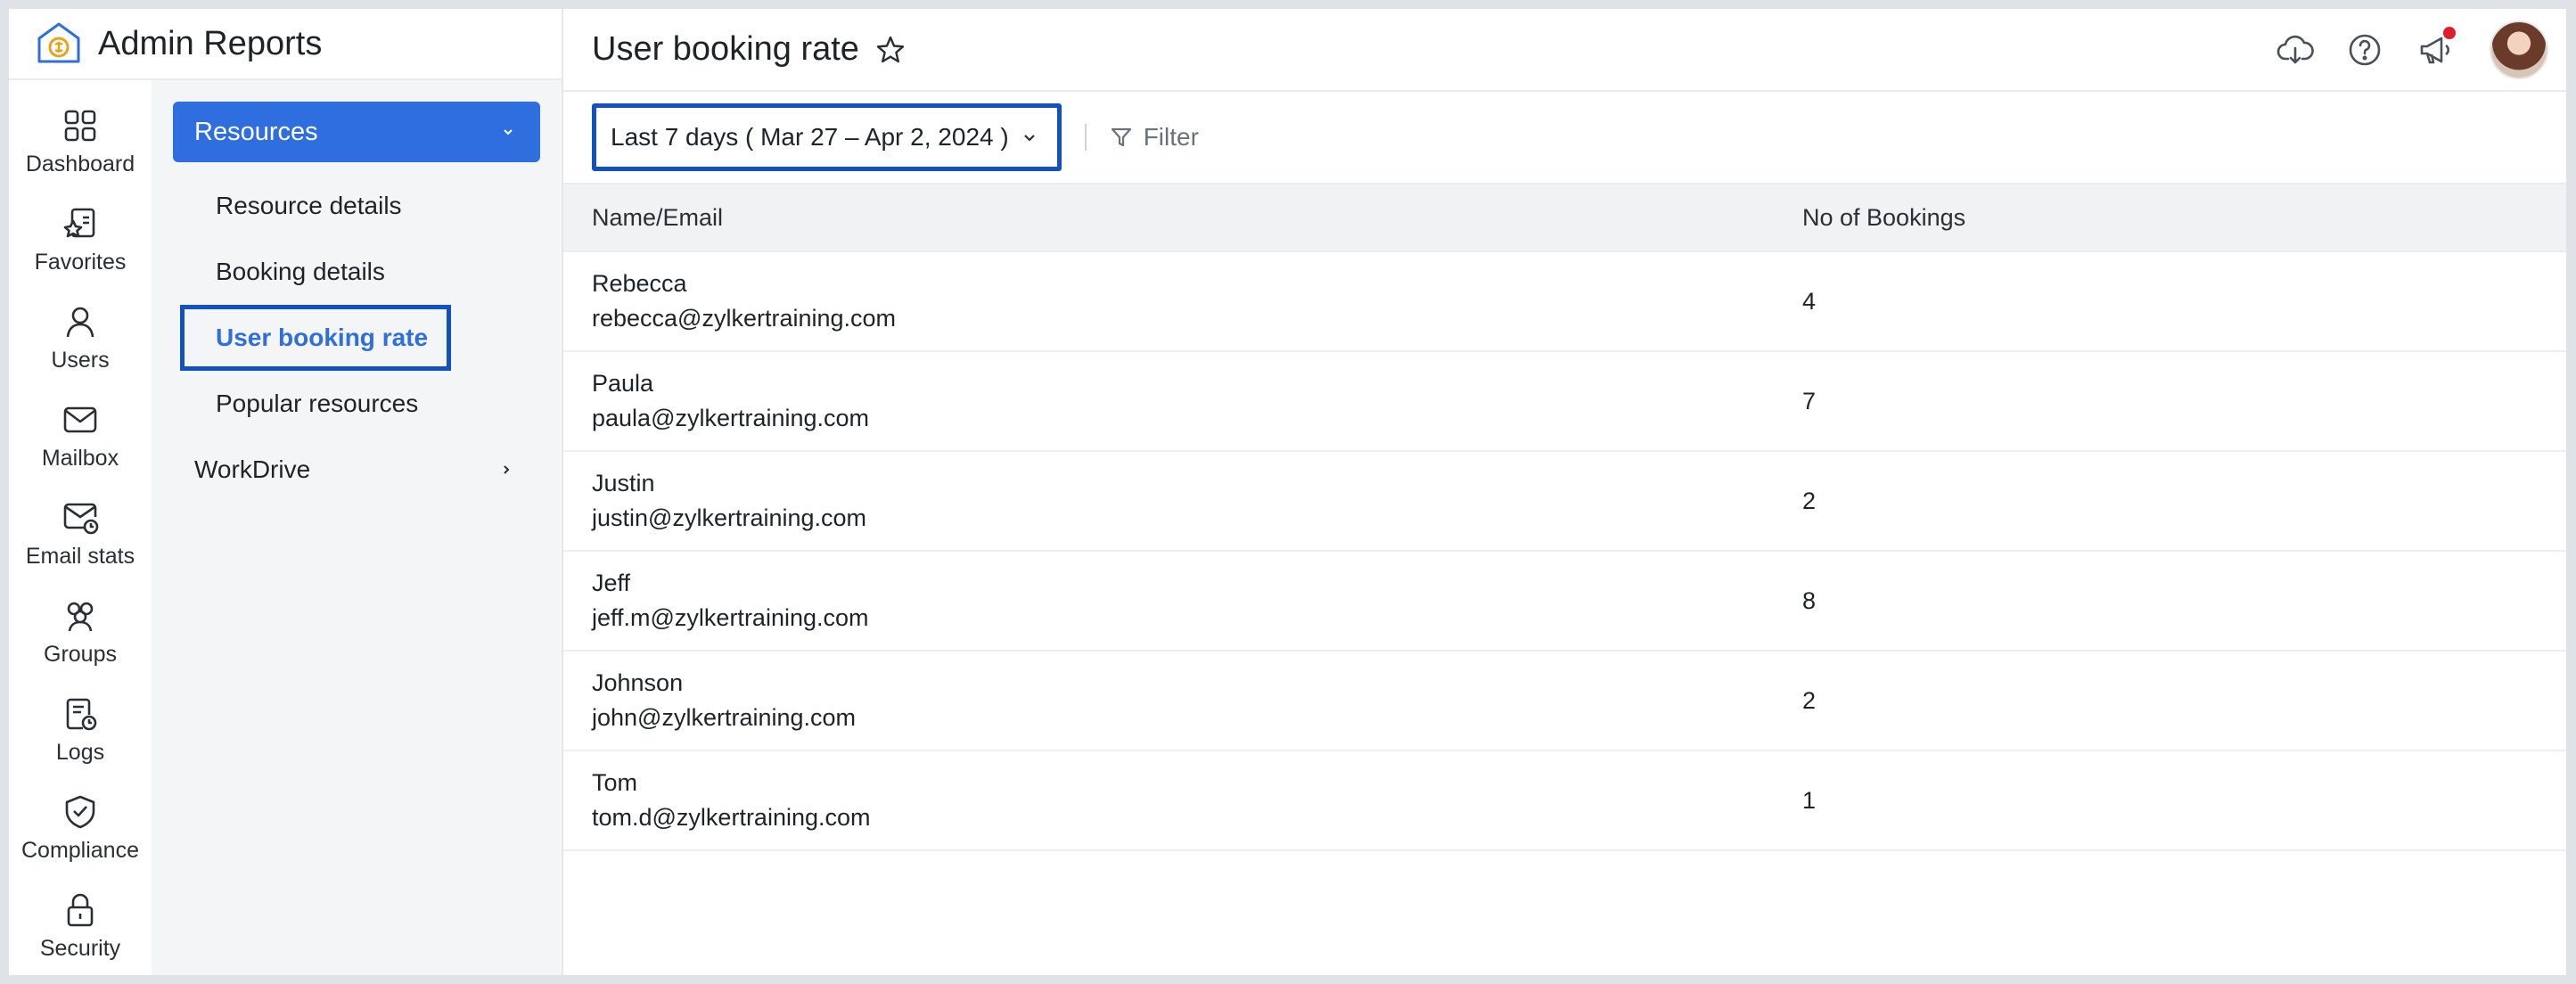  I want to click on notification-dot, so click(2449, 32).